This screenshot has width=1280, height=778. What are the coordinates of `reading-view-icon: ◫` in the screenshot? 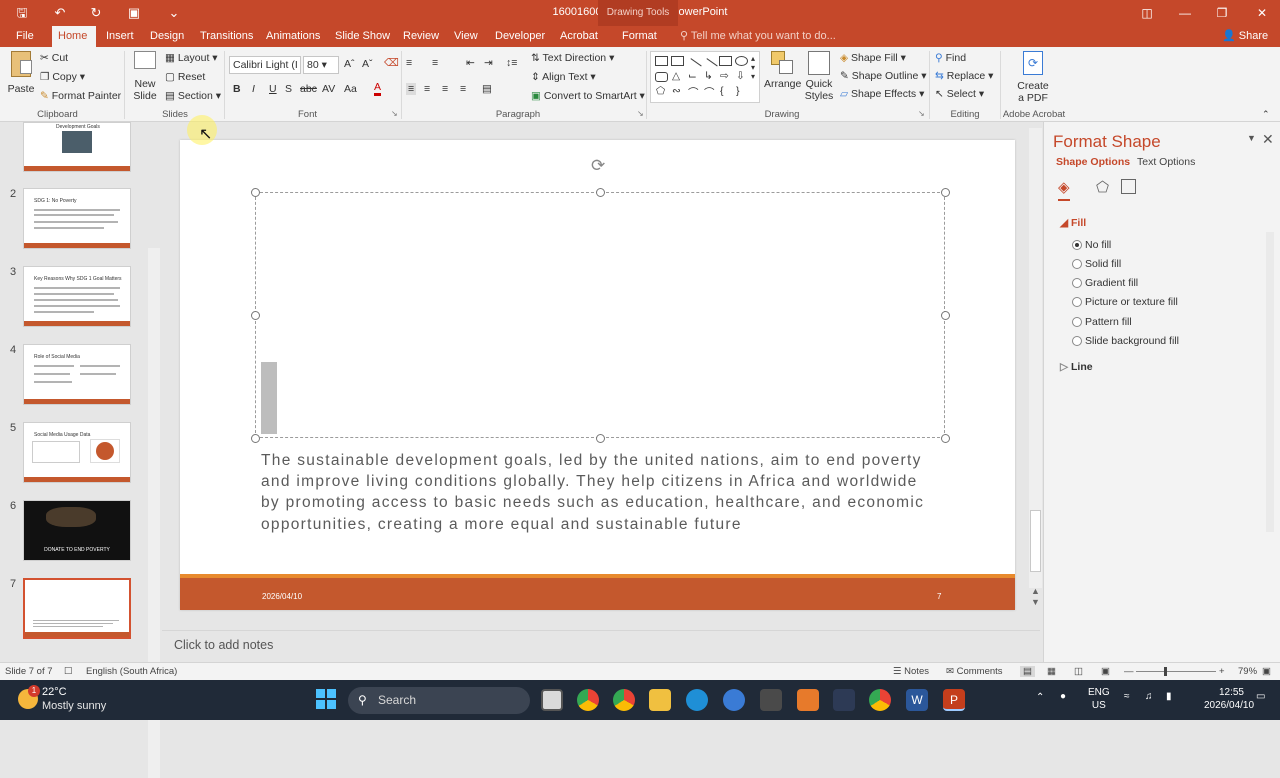 It's located at (1078, 671).